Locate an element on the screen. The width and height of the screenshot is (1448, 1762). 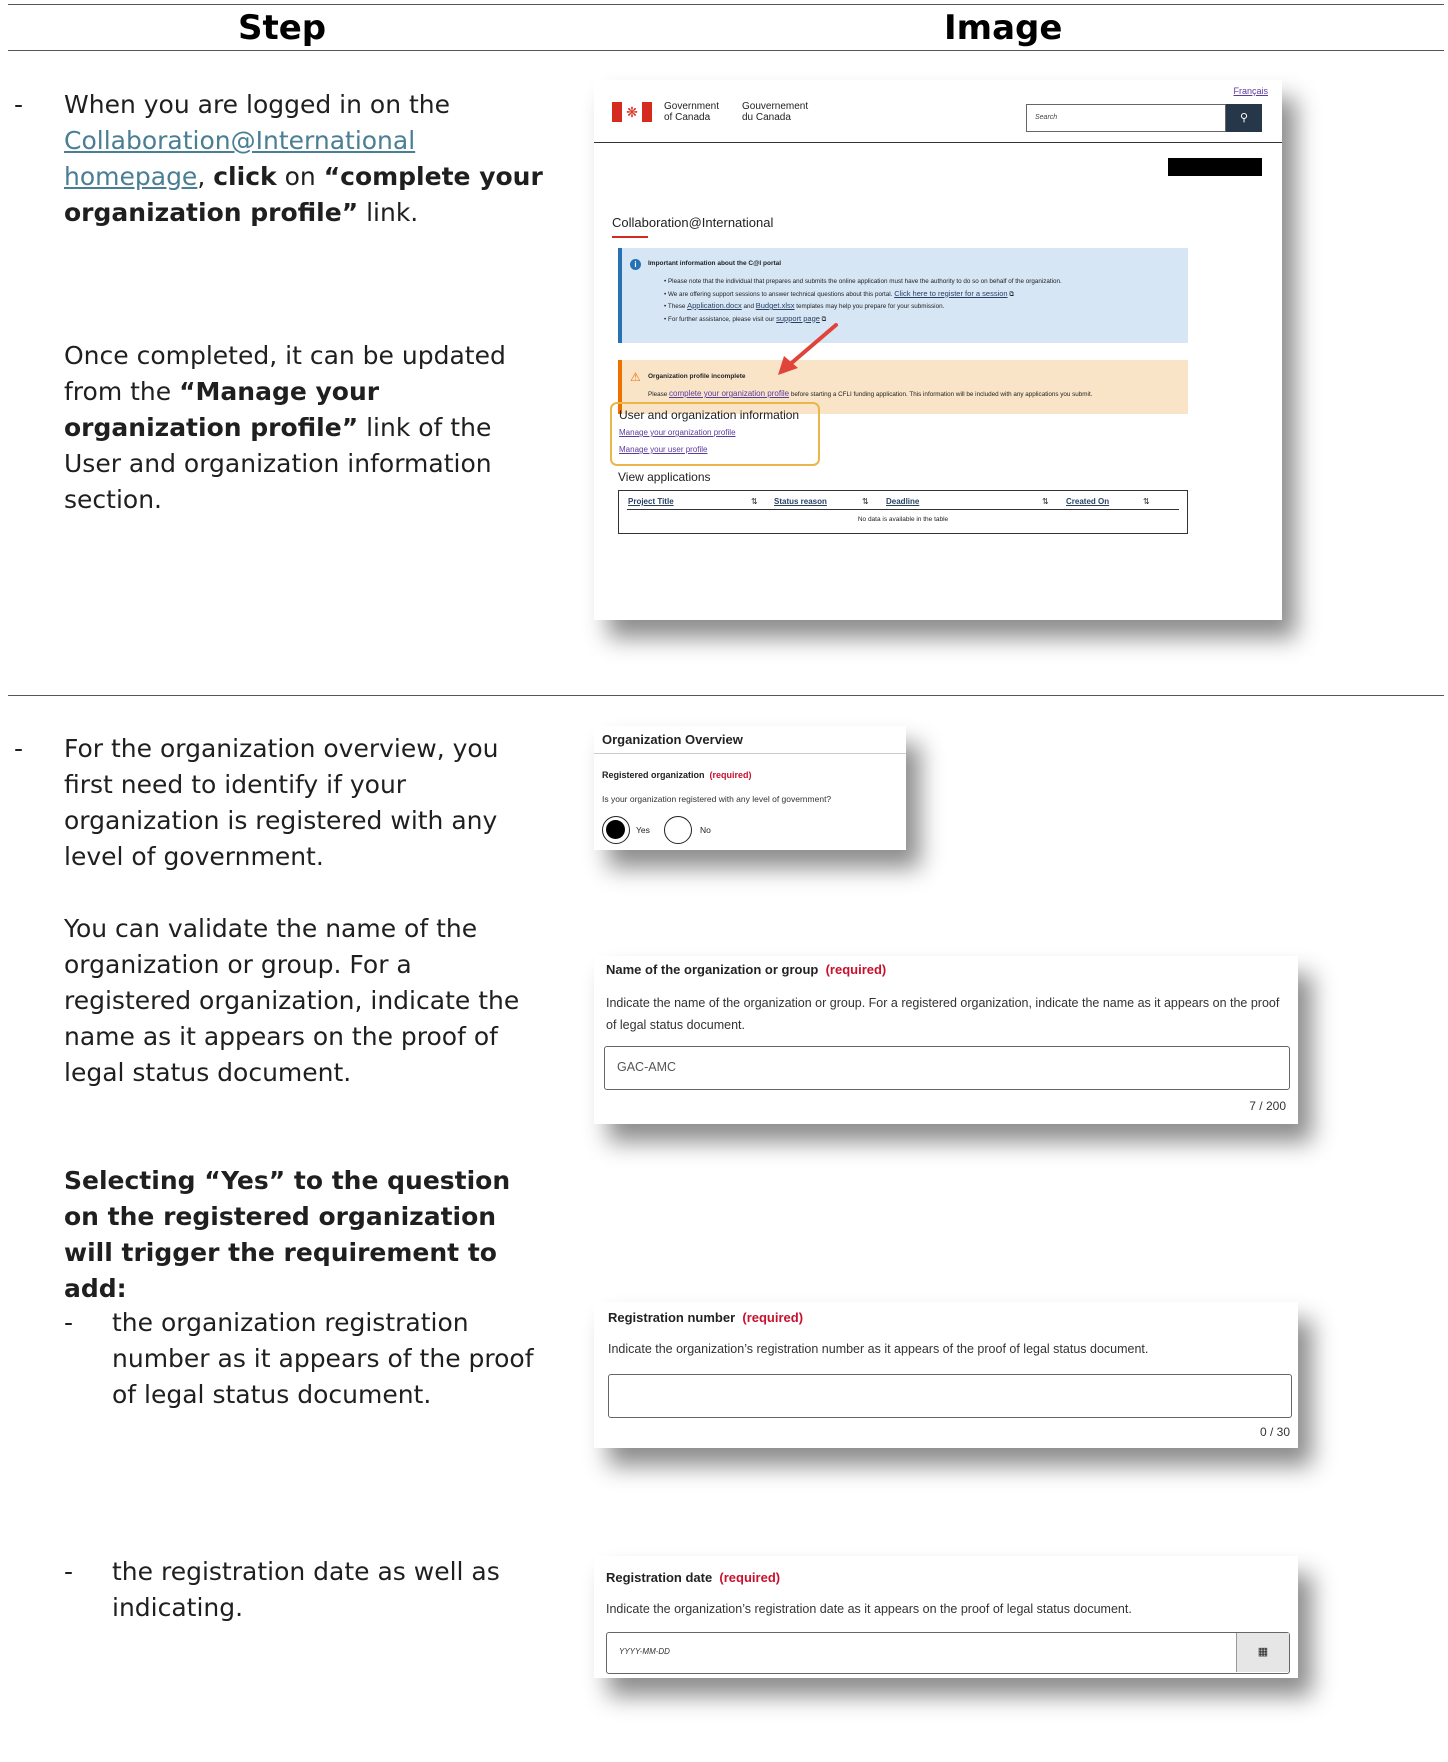
info-icon: i is located at coordinates (635, 264).